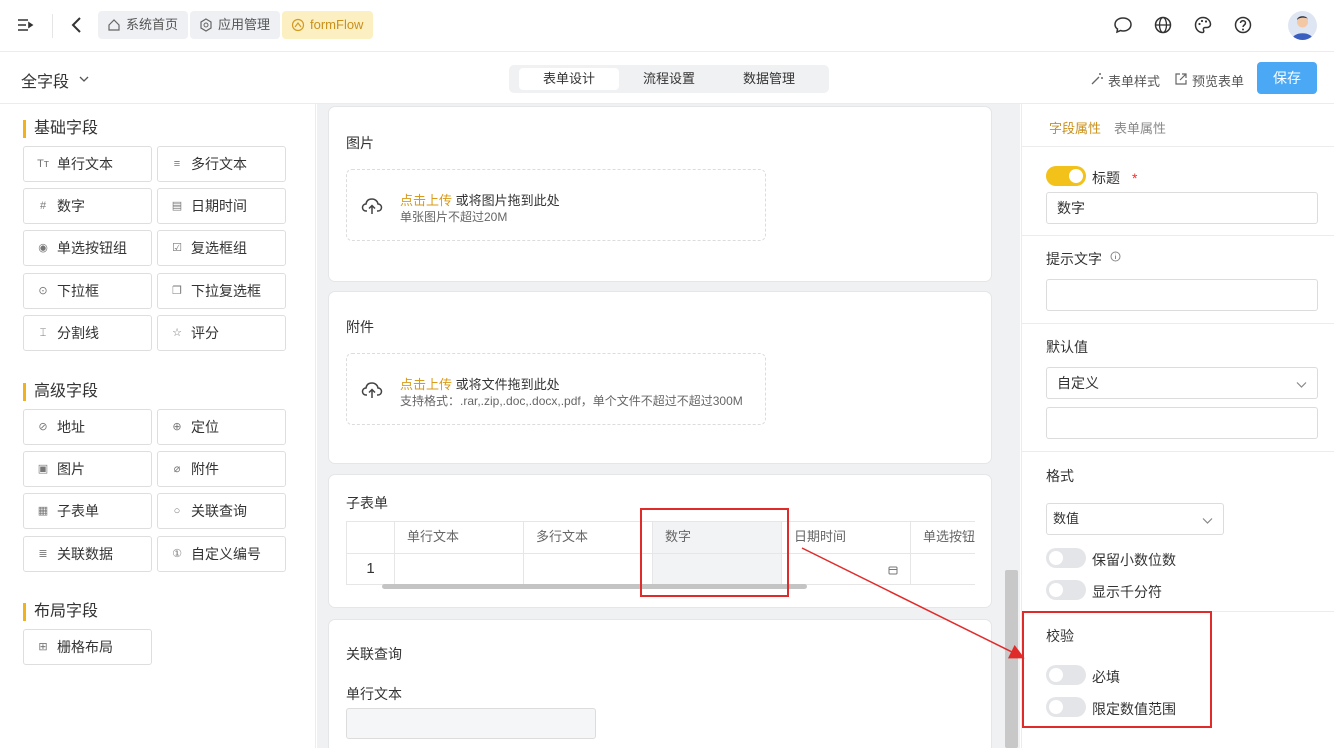  I want to click on thousands-separator-toggle, so click(1066, 590).